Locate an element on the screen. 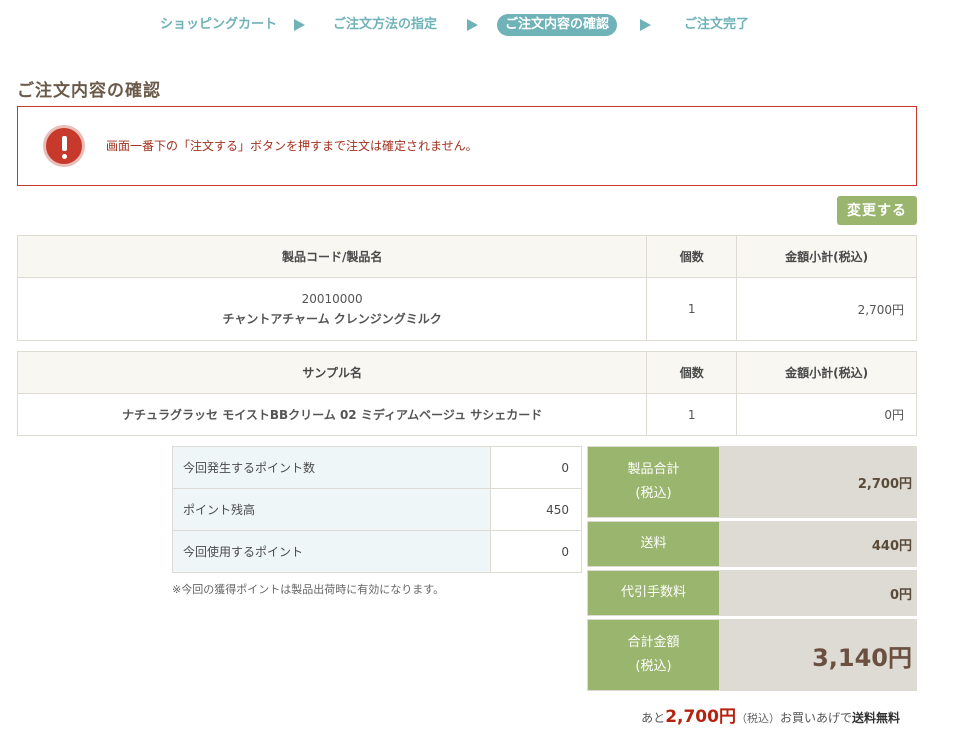  product-qty: 1 is located at coordinates (692, 309).